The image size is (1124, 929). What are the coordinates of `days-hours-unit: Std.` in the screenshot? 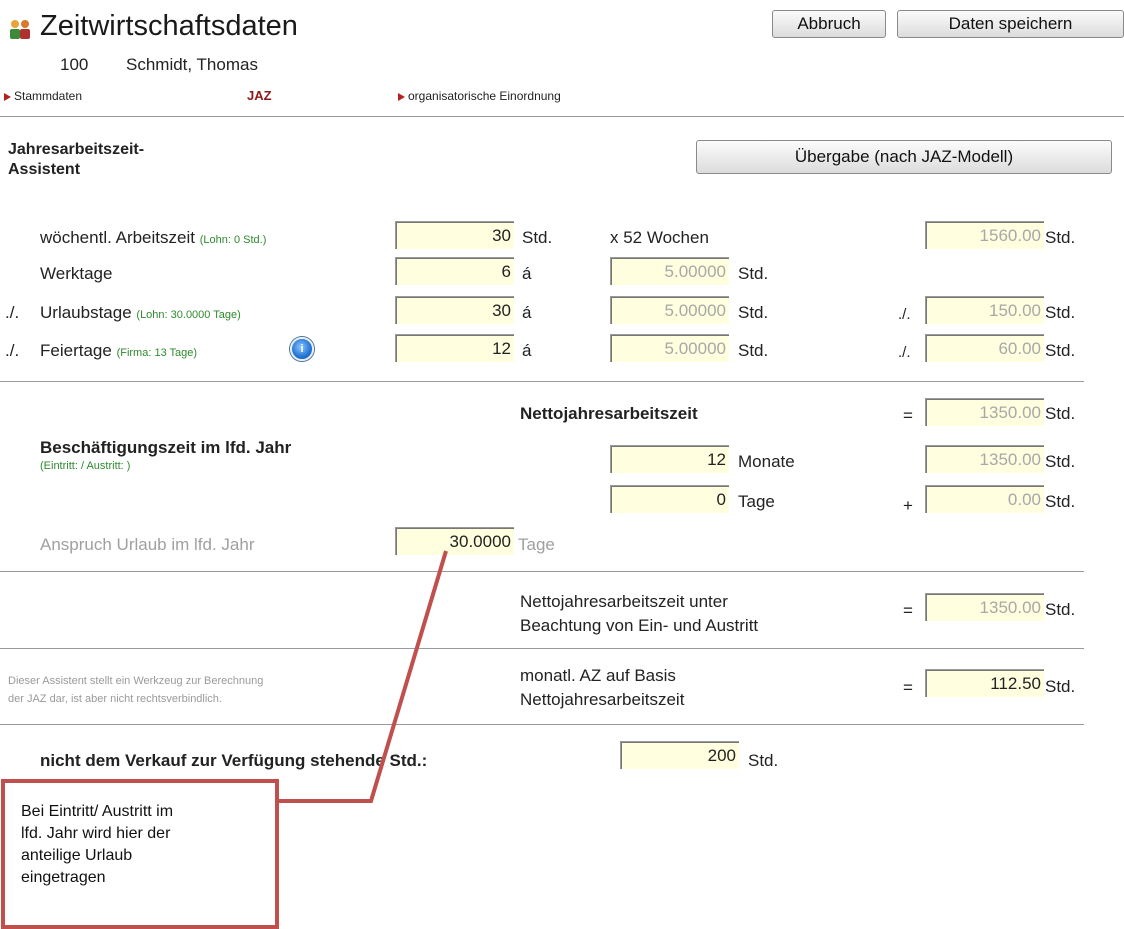 It's located at (1060, 501).